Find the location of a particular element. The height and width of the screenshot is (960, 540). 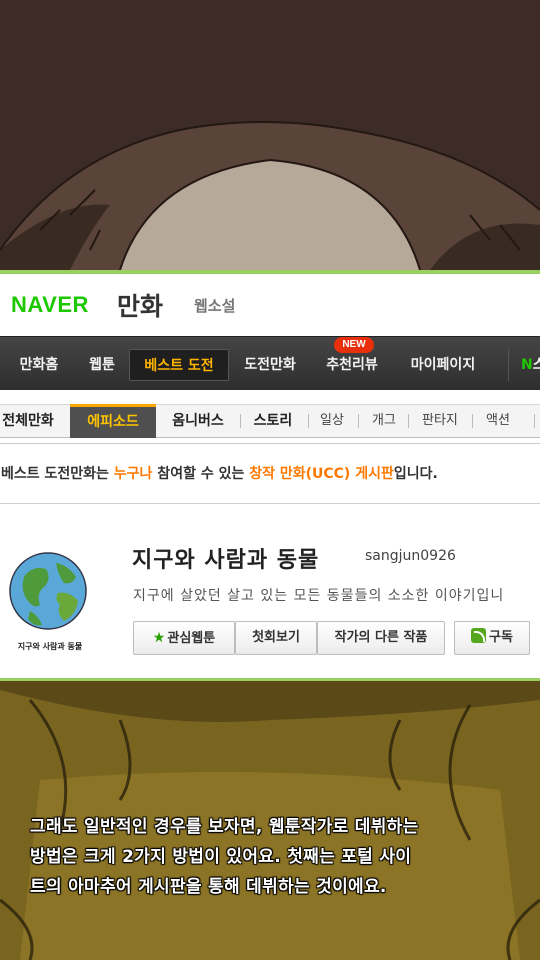

comic-thumbnail: 지구와 사람과 동물 is located at coordinates (51, 604).